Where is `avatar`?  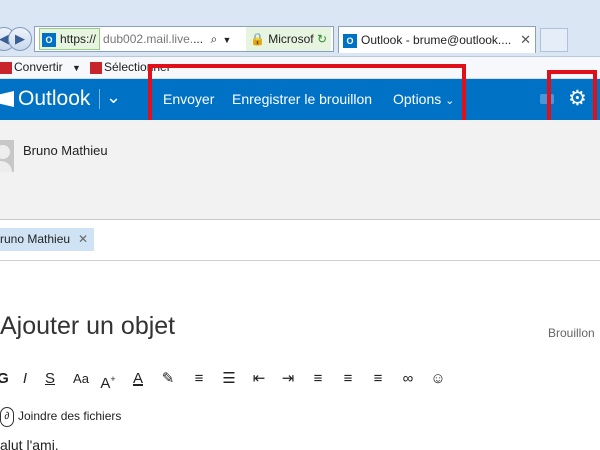 avatar is located at coordinates (7, 156).